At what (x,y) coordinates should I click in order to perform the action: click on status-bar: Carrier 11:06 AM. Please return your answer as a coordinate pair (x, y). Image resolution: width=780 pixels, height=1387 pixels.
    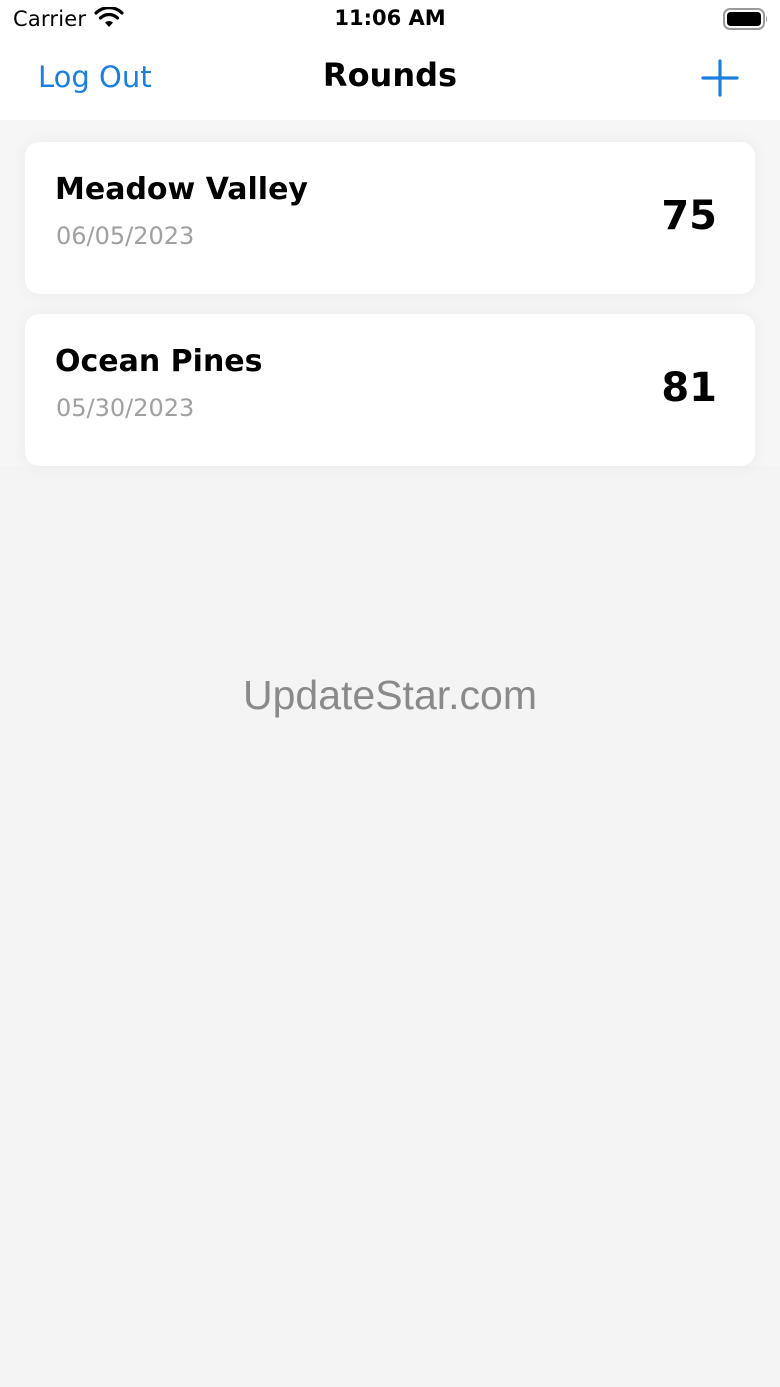
    Looking at the image, I should click on (390, 20).